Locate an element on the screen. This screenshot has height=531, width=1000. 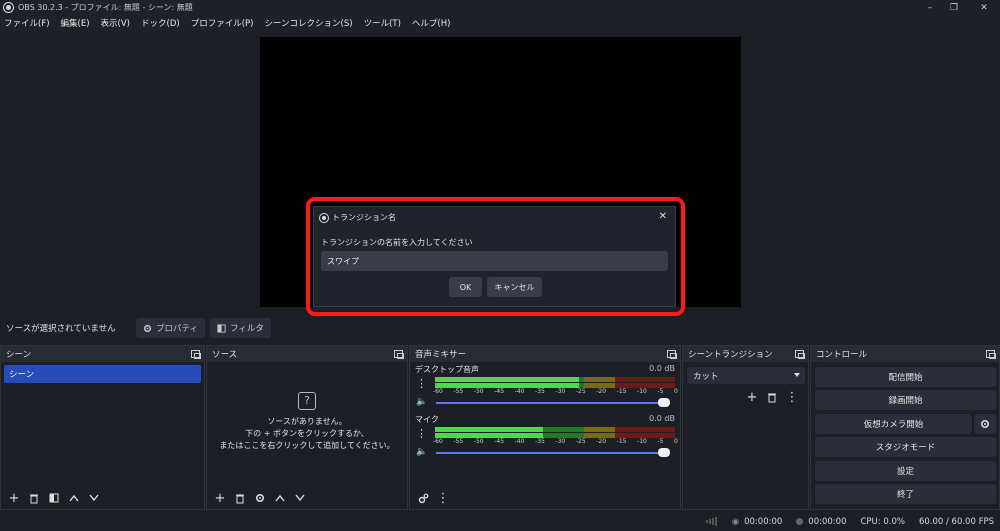
mixer-dock-title: 音声ミキサー is located at coordinates (441, 355).